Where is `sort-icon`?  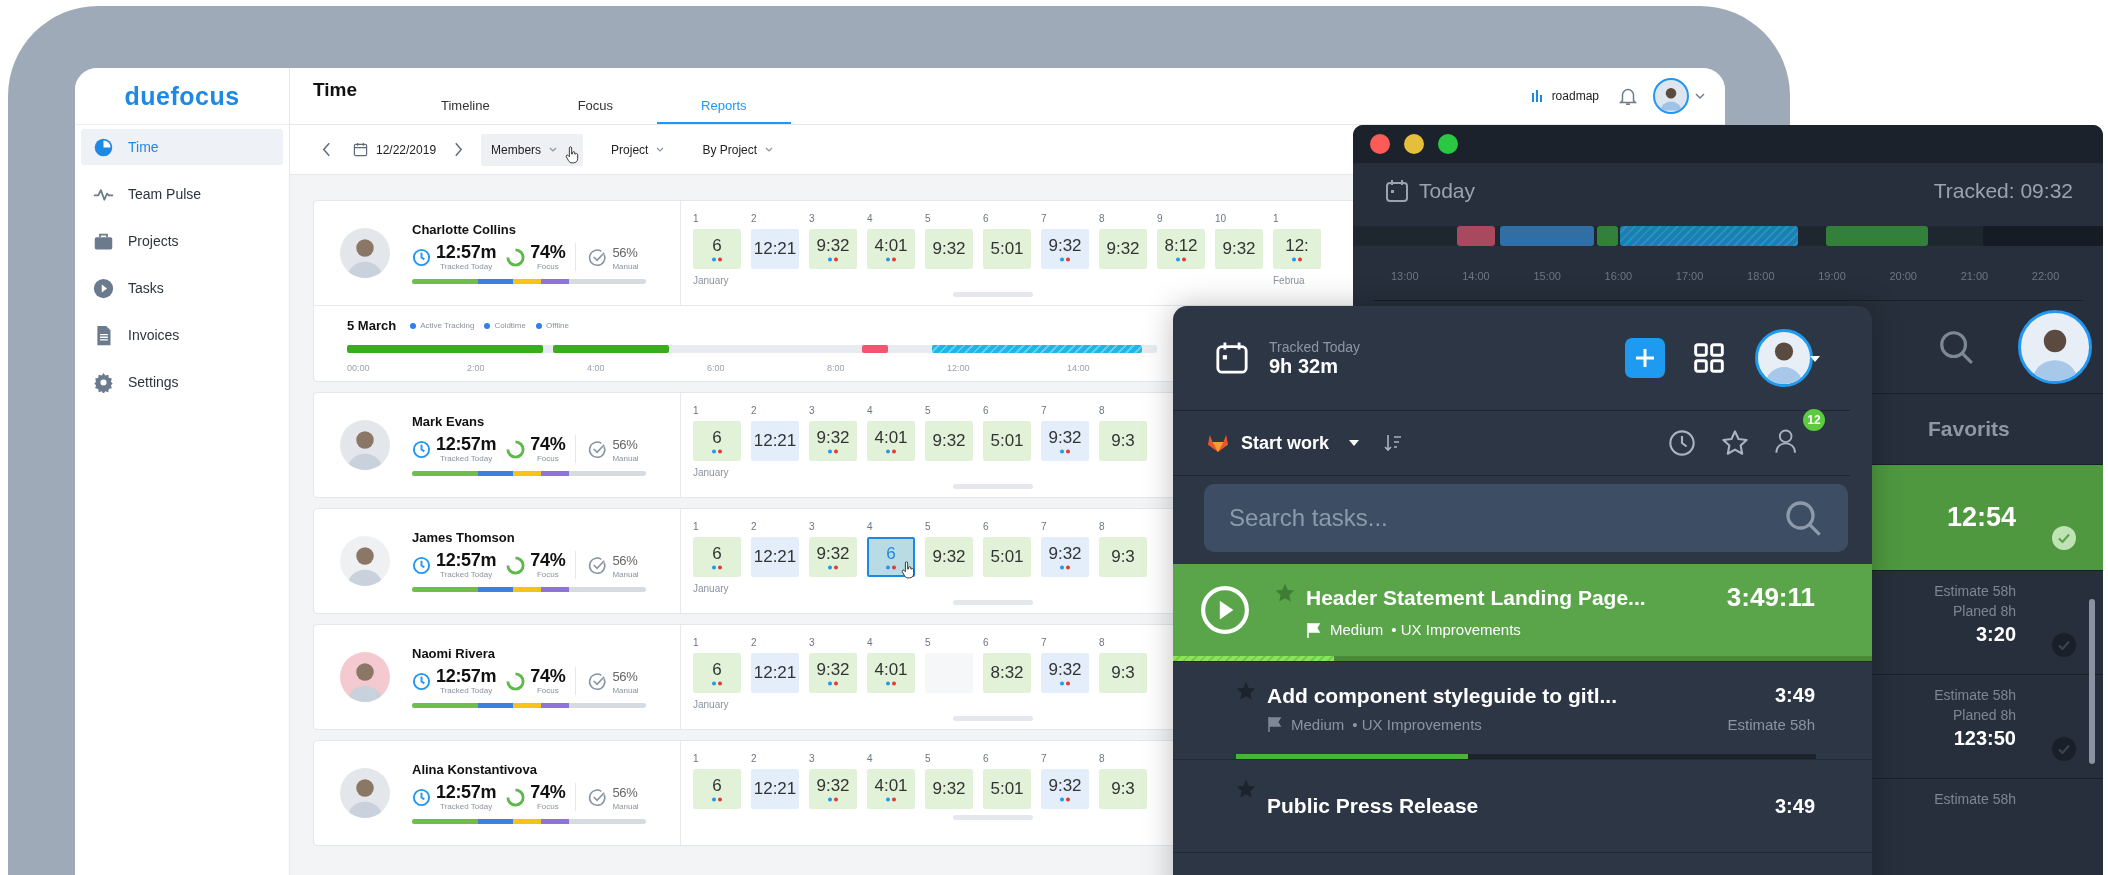 sort-icon is located at coordinates (1393, 443).